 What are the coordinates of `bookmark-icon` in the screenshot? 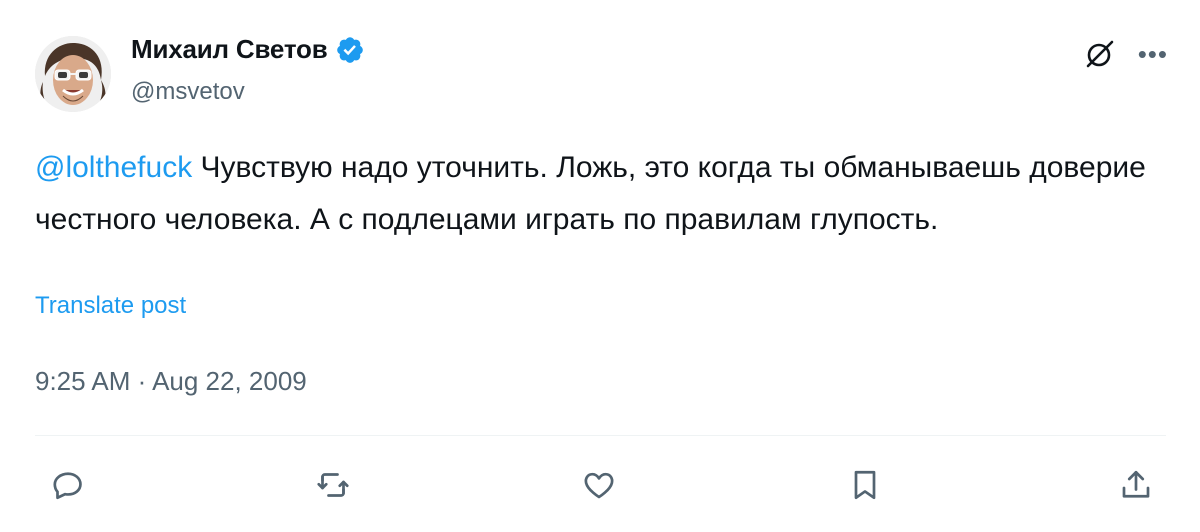 It's located at (865, 485).